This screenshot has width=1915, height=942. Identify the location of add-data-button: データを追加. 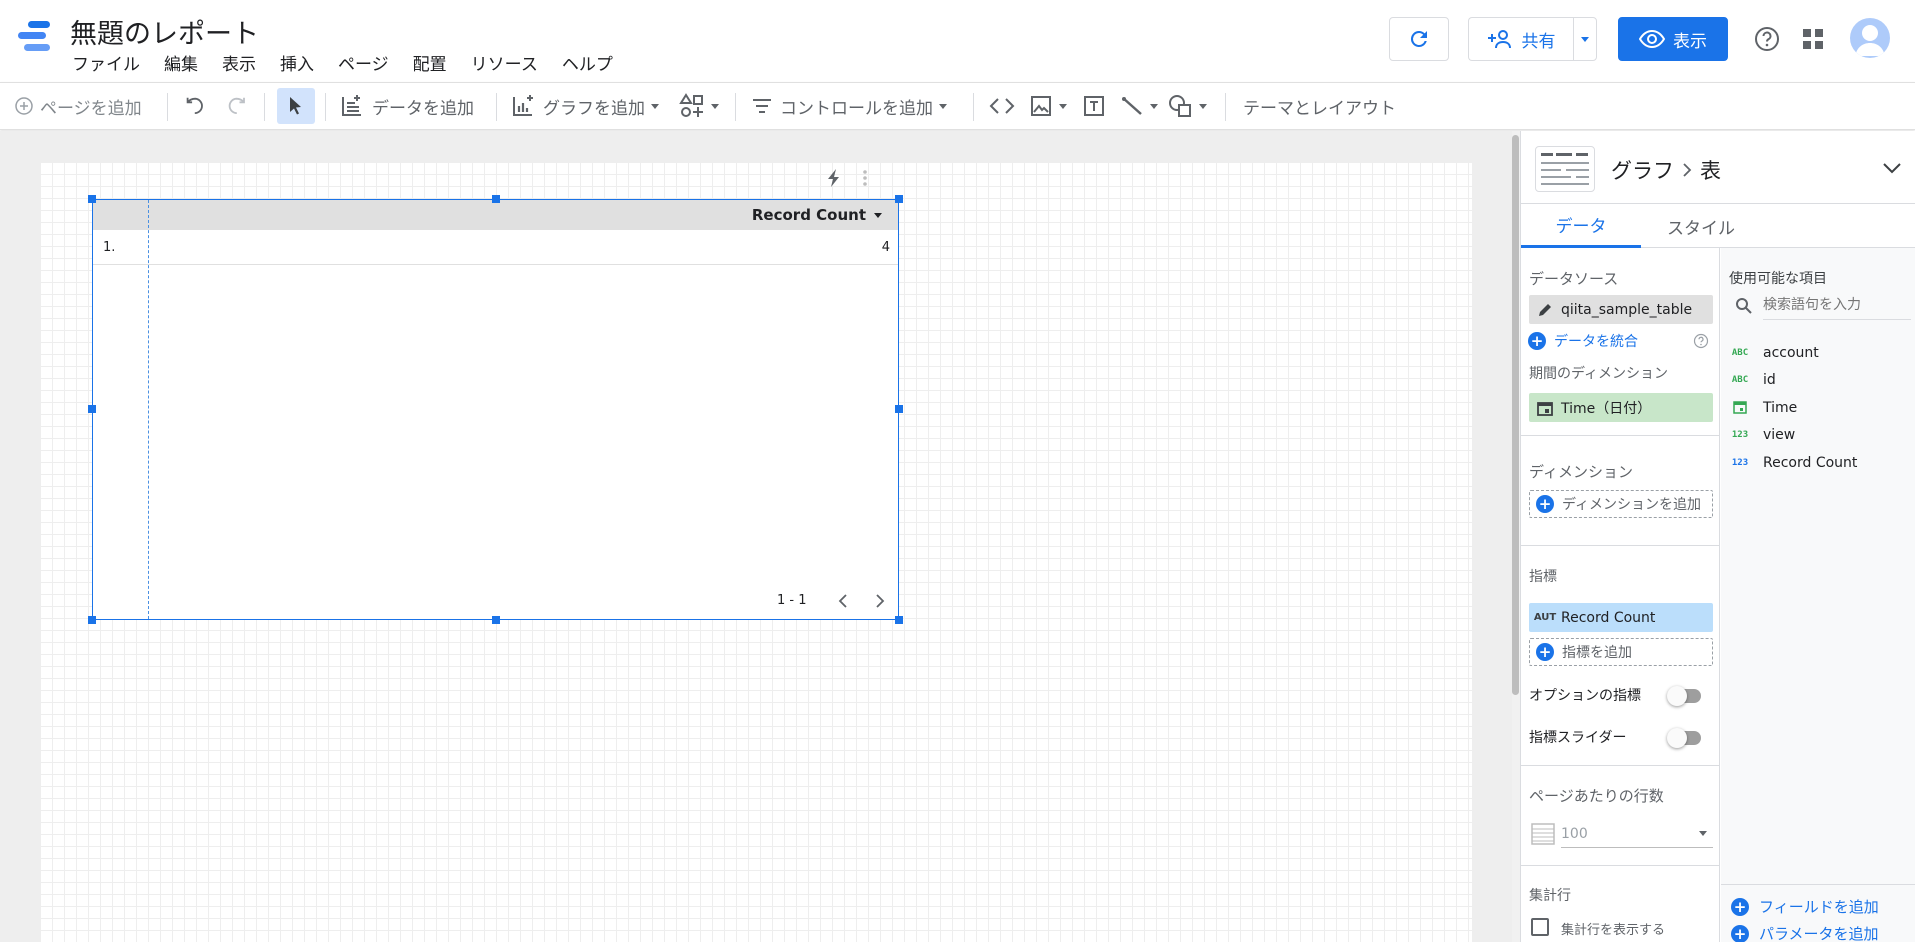
(407, 106).